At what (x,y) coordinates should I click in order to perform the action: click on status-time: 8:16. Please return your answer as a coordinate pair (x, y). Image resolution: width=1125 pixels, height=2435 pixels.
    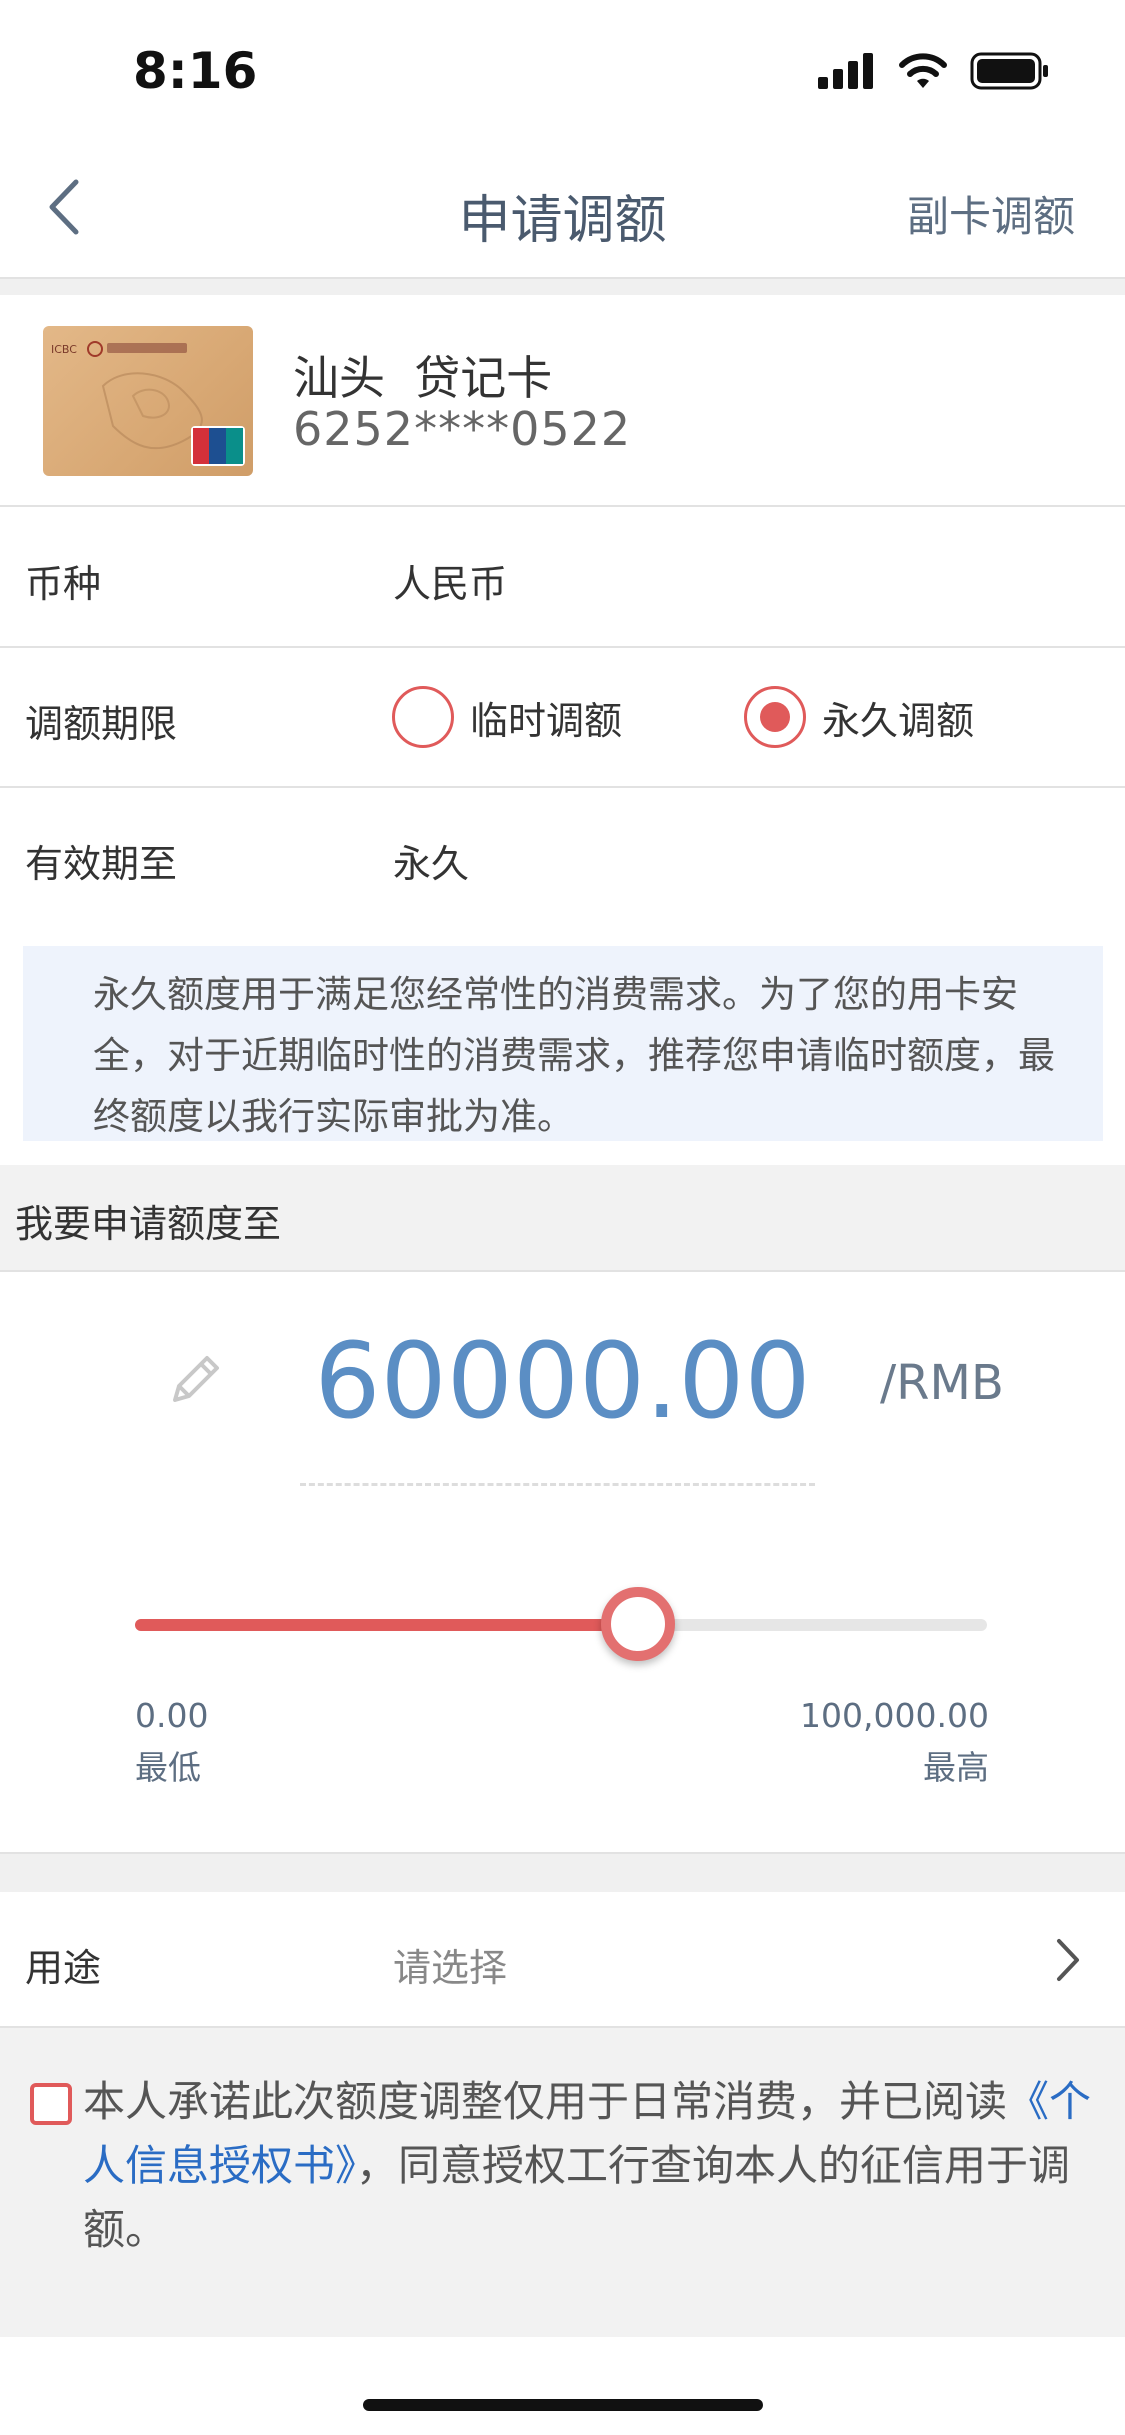
    Looking at the image, I should click on (195, 71).